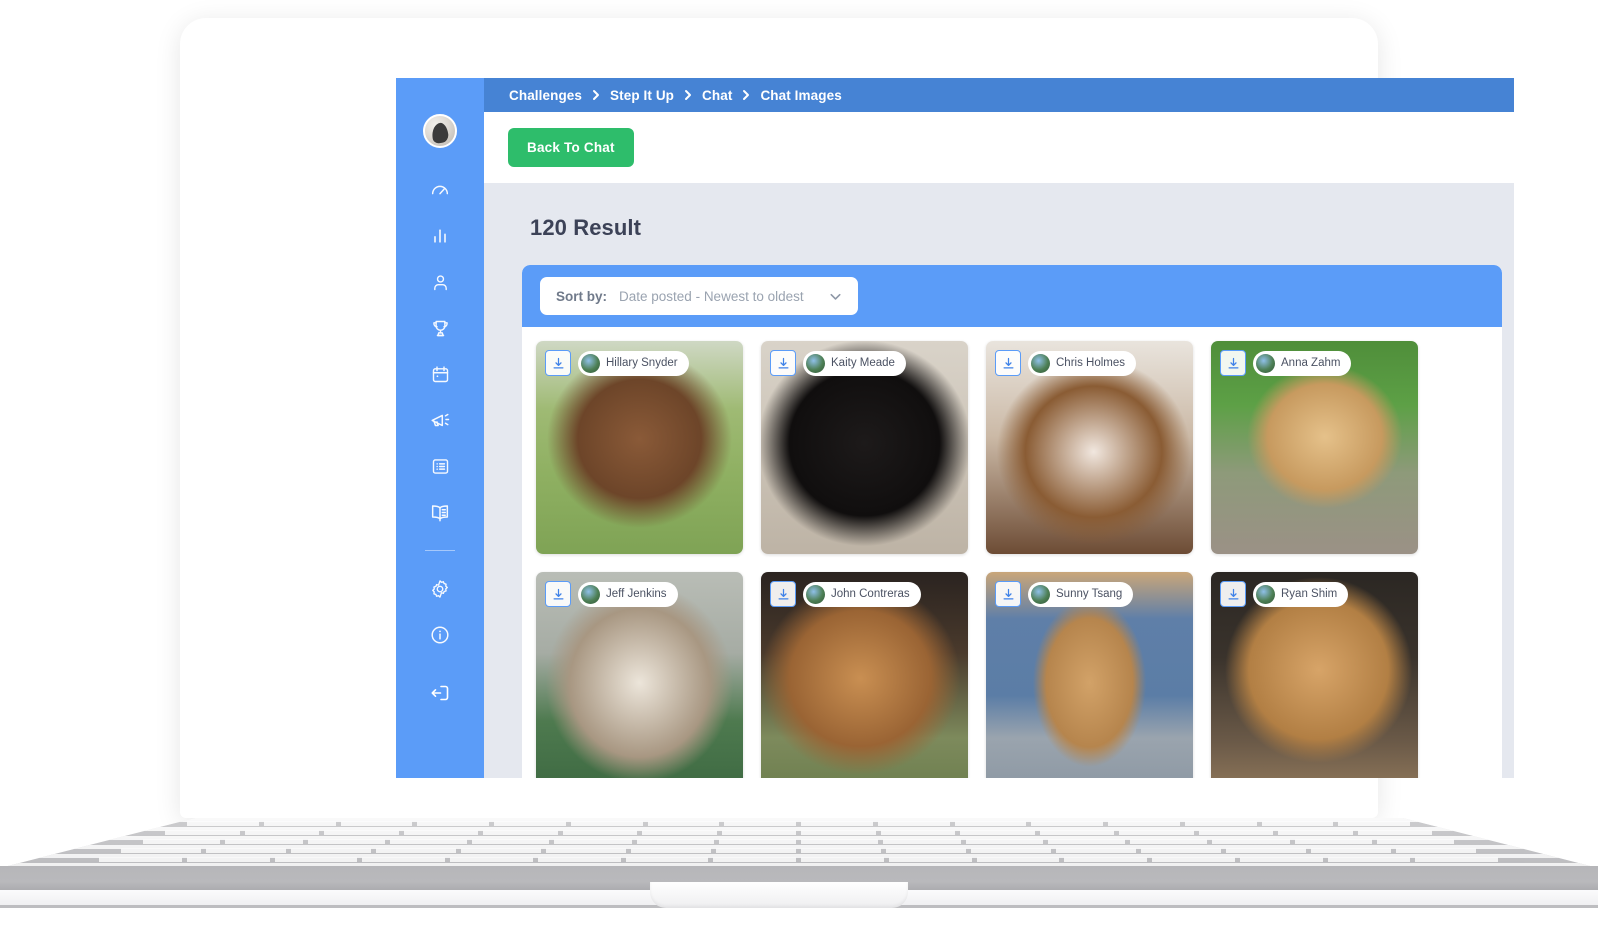 Image resolution: width=1598 pixels, height=945 pixels. I want to click on gallery-tile: Chris Holmes, so click(1089, 447).